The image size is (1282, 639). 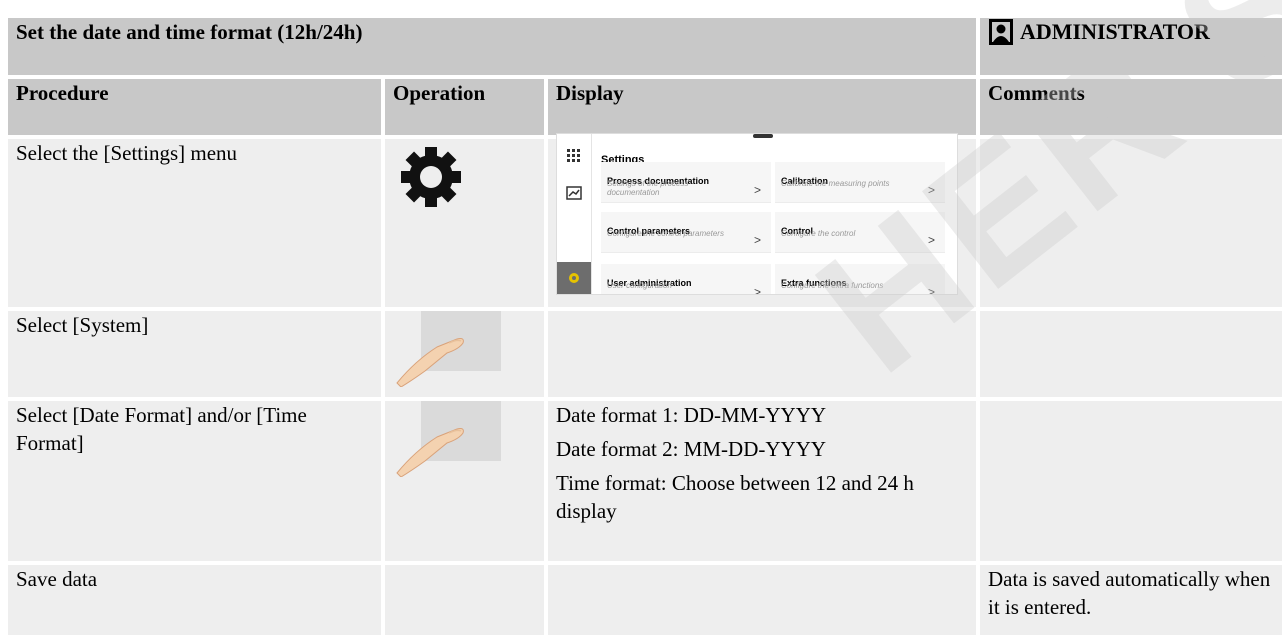 What do you see at coordinates (835, 183) in the screenshot?
I see `mini-card-subtitle: Calibrate the measuring points` at bounding box center [835, 183].